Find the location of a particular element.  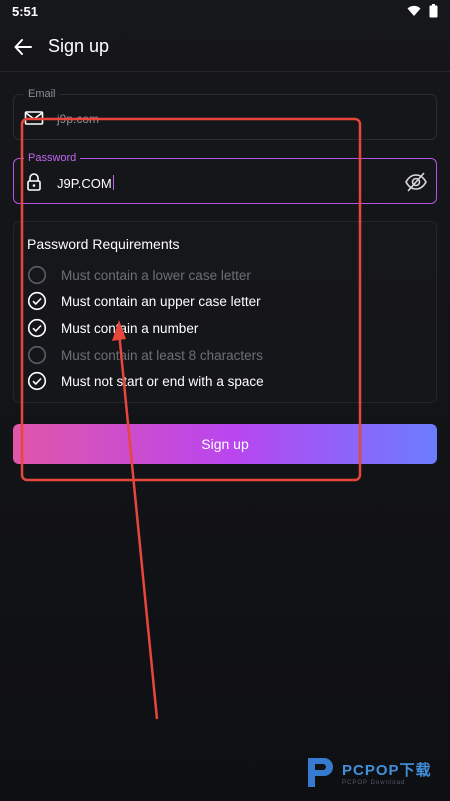

email-label: Email is located at coordinates (42, 94).